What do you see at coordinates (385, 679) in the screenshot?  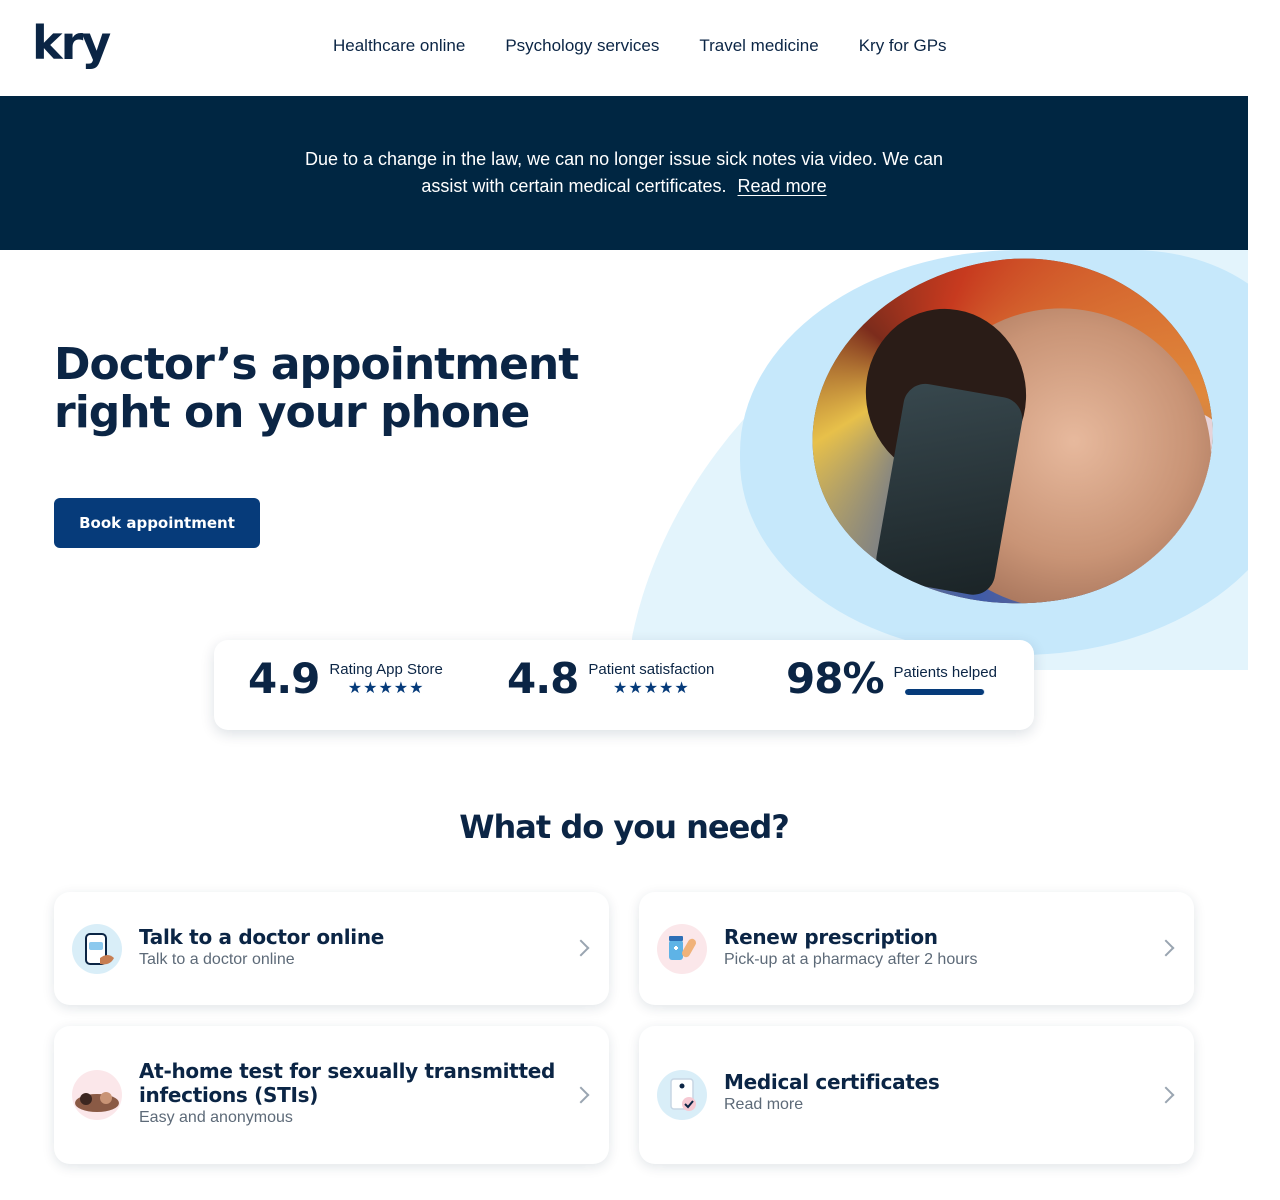 I see `stat-meta: Rating App Store ★★★★★` at bounding box center [385, 679].